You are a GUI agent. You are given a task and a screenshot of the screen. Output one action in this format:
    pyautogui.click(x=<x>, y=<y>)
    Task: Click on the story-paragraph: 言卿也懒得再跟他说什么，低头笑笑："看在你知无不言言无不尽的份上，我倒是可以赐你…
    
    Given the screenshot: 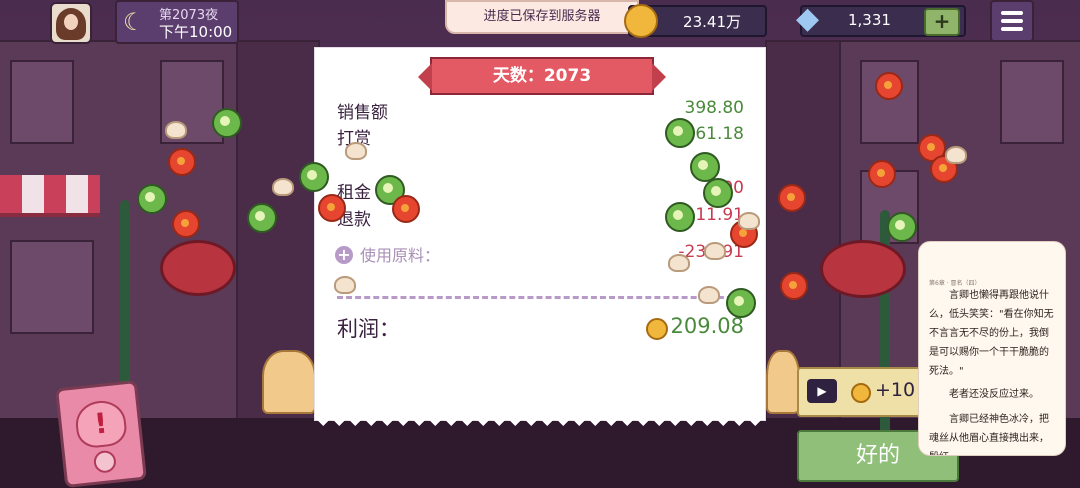 What is the action you would take?
    pyautogui.click(x=991, y=333)
    